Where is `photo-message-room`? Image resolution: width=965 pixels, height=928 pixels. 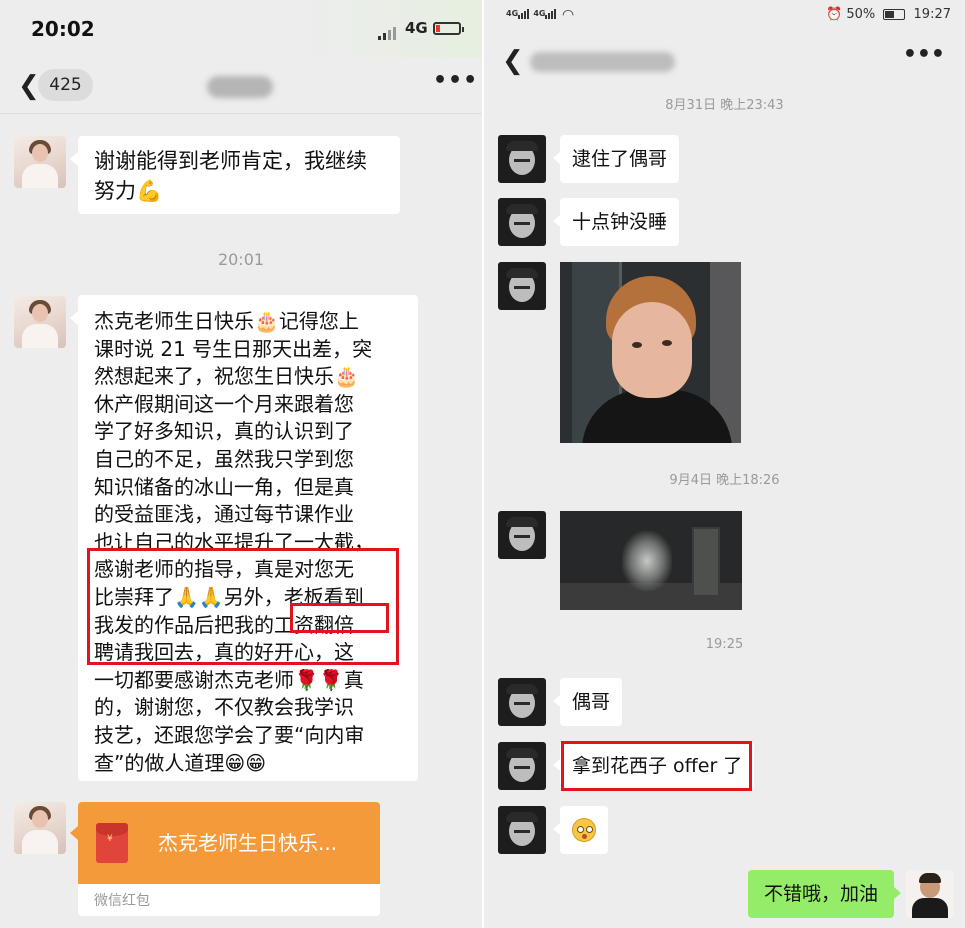 photo-message-room is located at coordinates (651, 560).